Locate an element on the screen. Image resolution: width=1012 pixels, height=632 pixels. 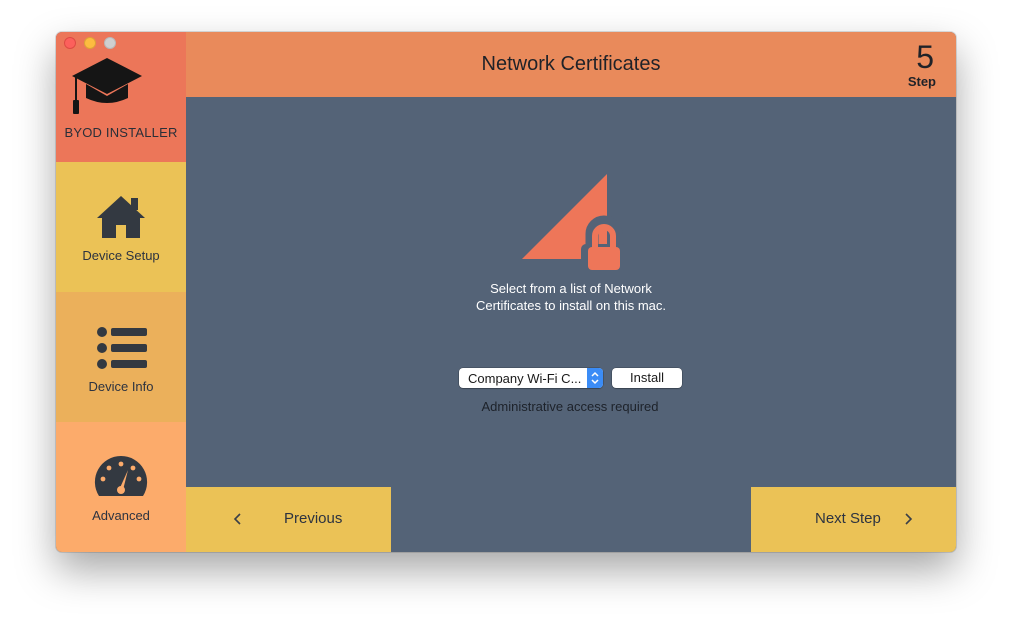
header-bar: Network Certificates 5 Step is located at coordinates (571, 64).